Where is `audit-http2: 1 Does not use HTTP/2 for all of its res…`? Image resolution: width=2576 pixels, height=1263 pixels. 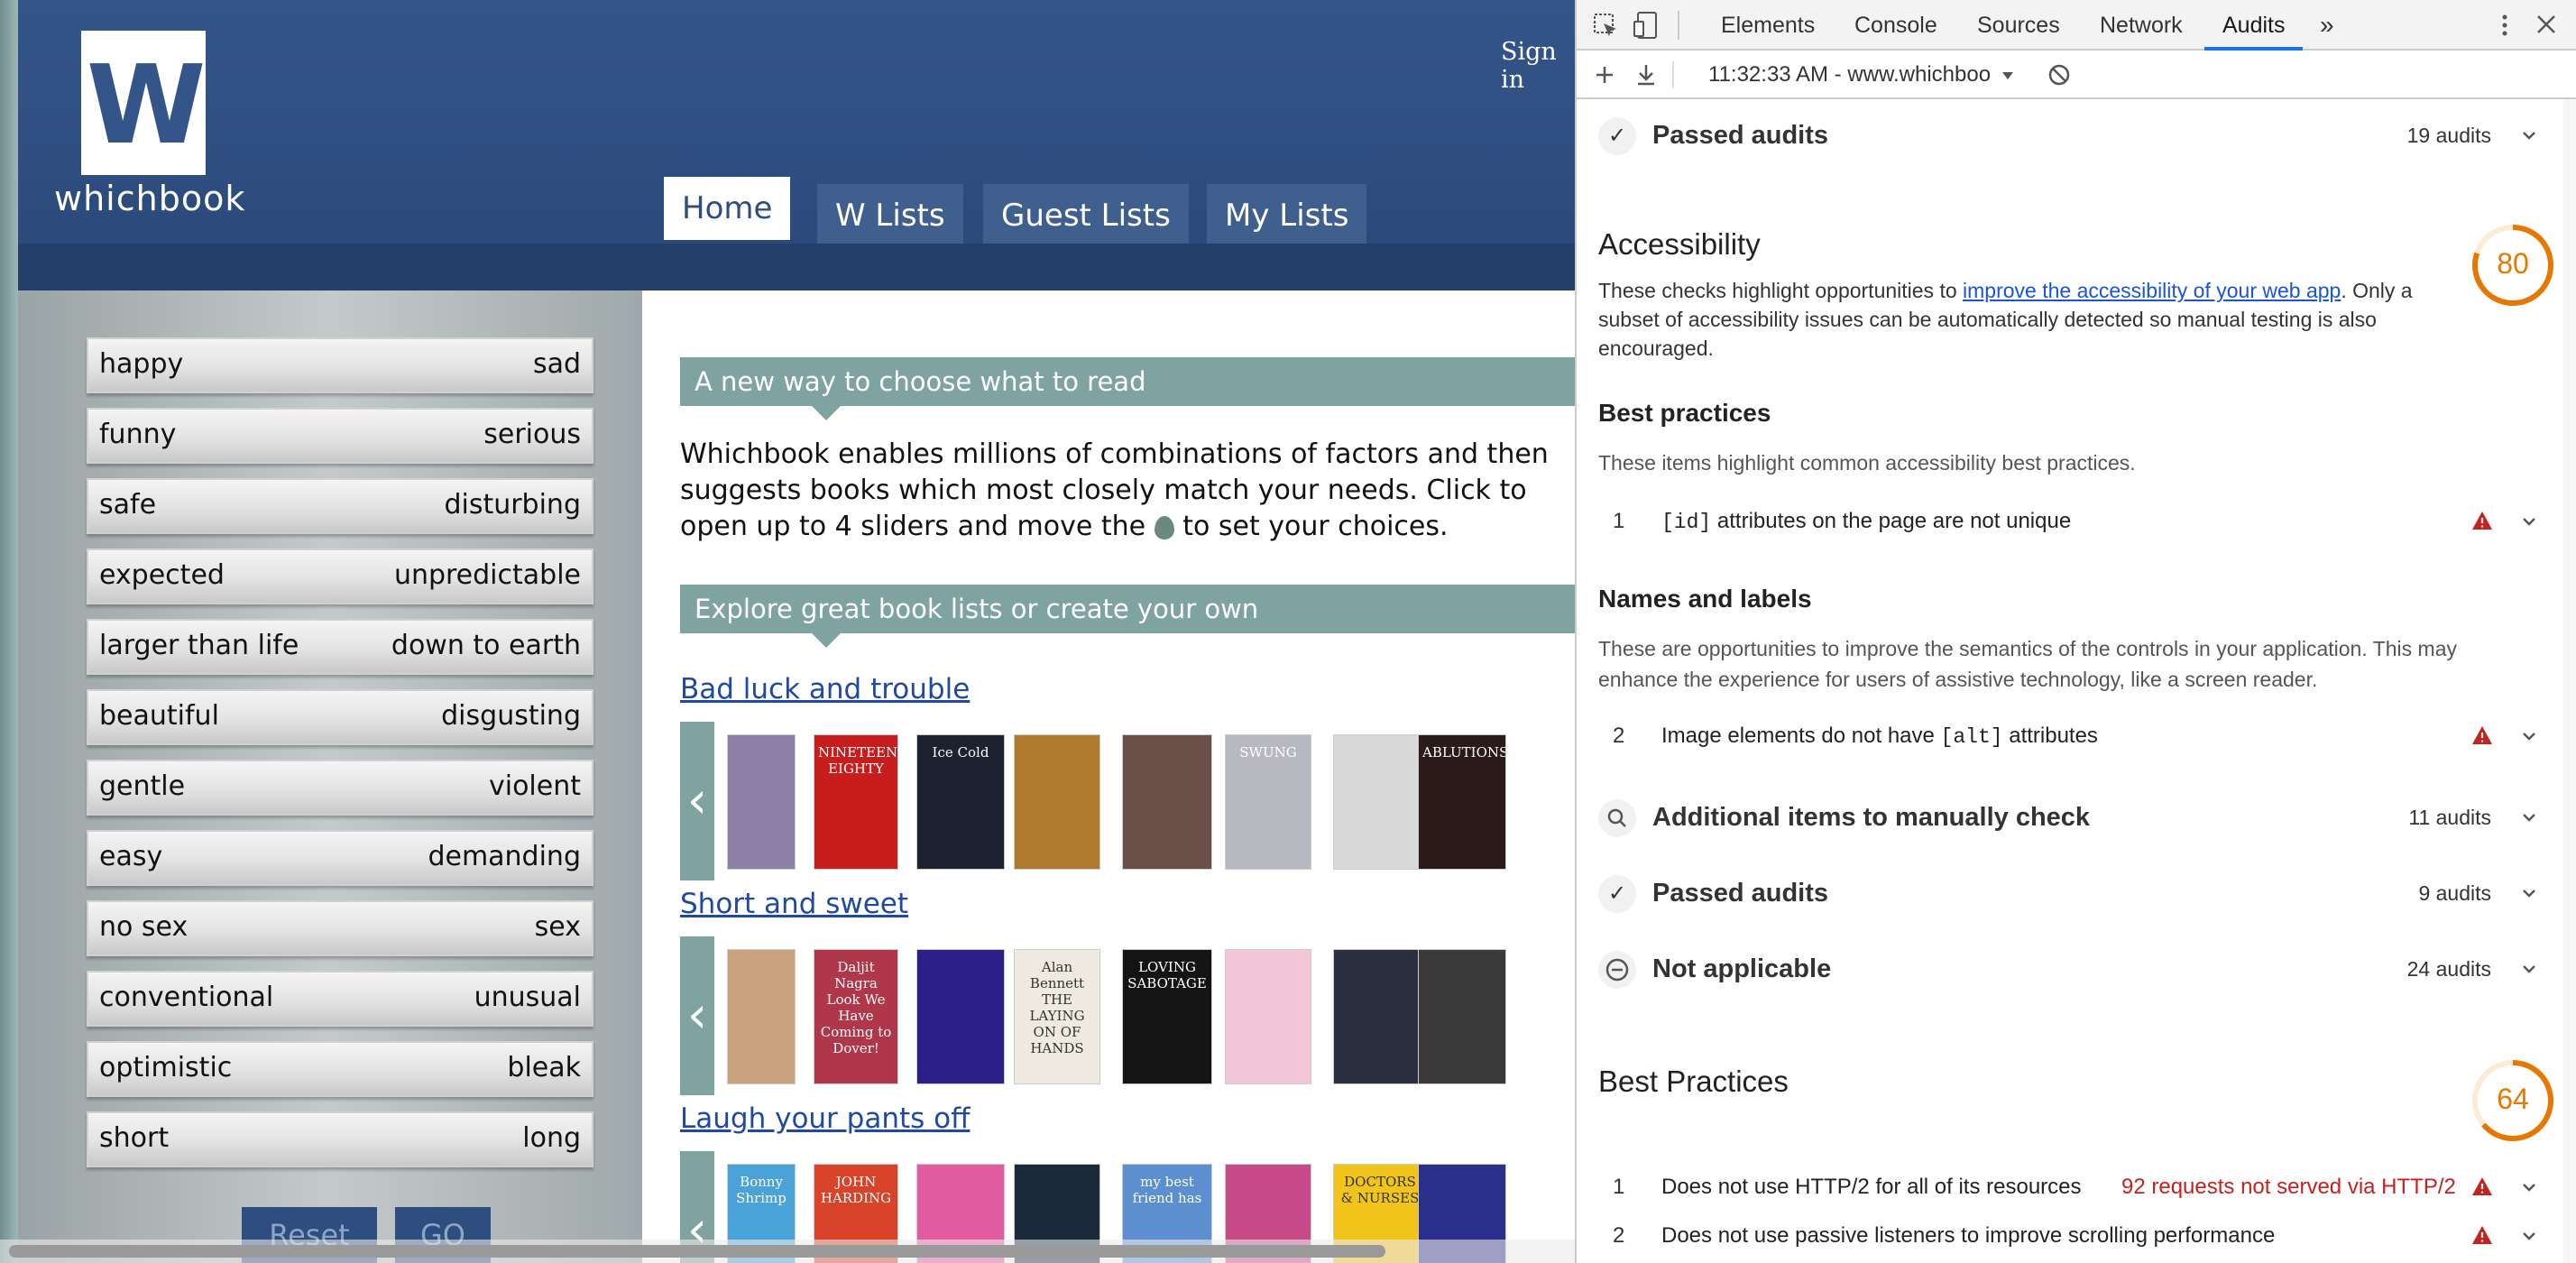
audit-http2: 1 Does not use HTTP/2 for all of its res… is located at coordinates (2076, 1187).